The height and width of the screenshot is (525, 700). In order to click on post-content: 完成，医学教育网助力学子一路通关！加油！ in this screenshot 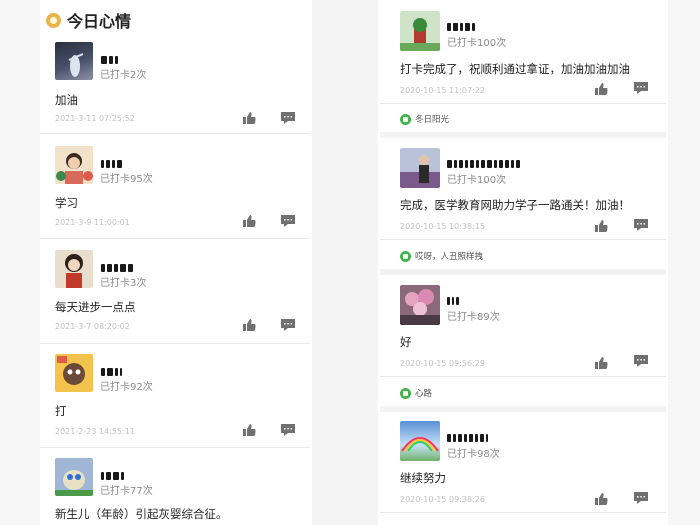, I will do `click(515, 205)`.